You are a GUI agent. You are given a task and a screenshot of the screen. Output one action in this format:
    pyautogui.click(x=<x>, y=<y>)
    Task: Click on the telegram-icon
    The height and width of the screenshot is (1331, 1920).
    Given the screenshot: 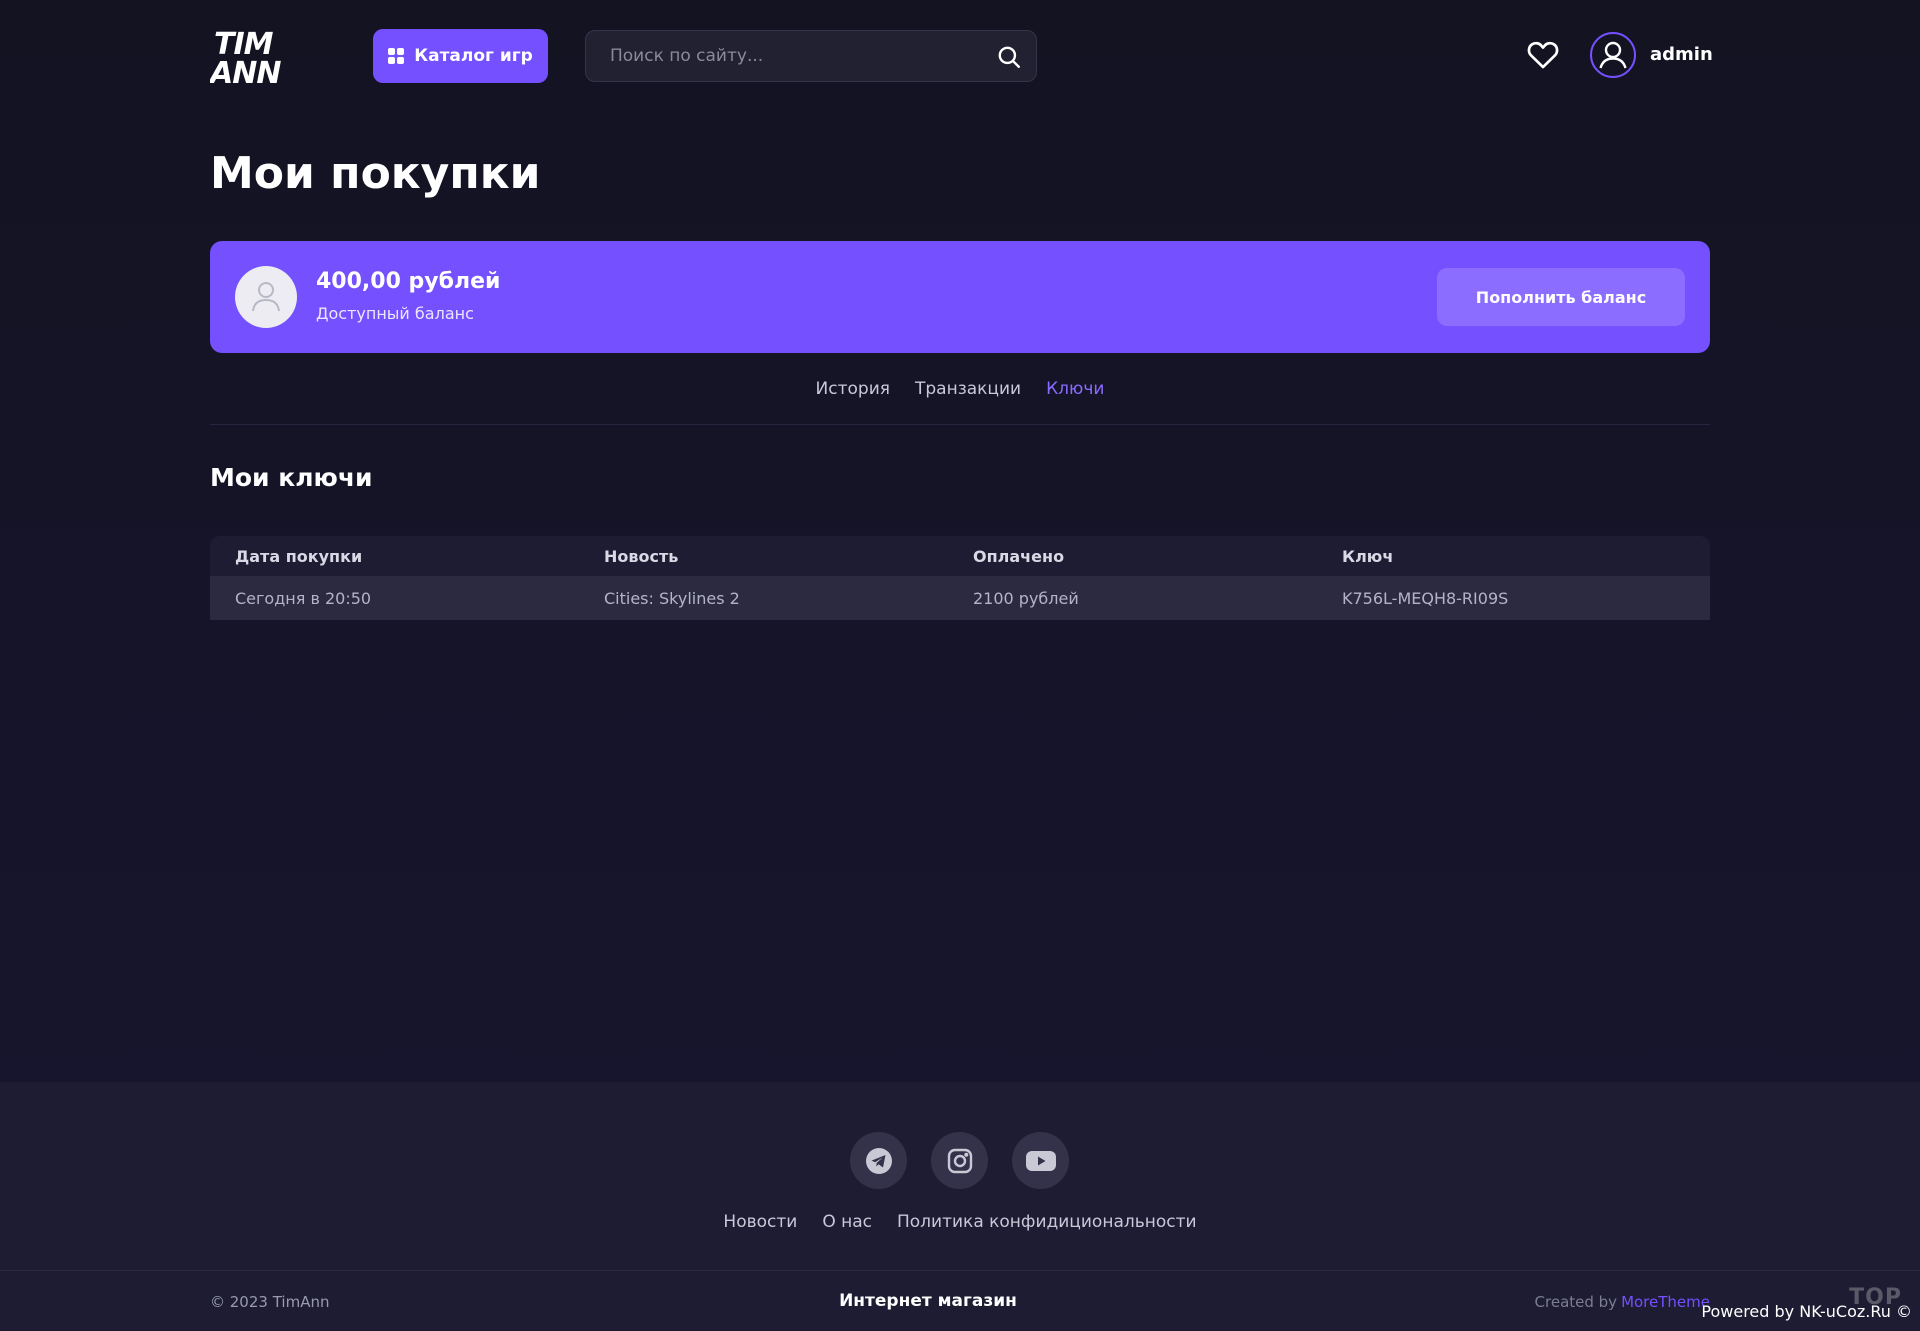 What is the action you would take?
    pyautogui.click(x=878, y=1160)
    